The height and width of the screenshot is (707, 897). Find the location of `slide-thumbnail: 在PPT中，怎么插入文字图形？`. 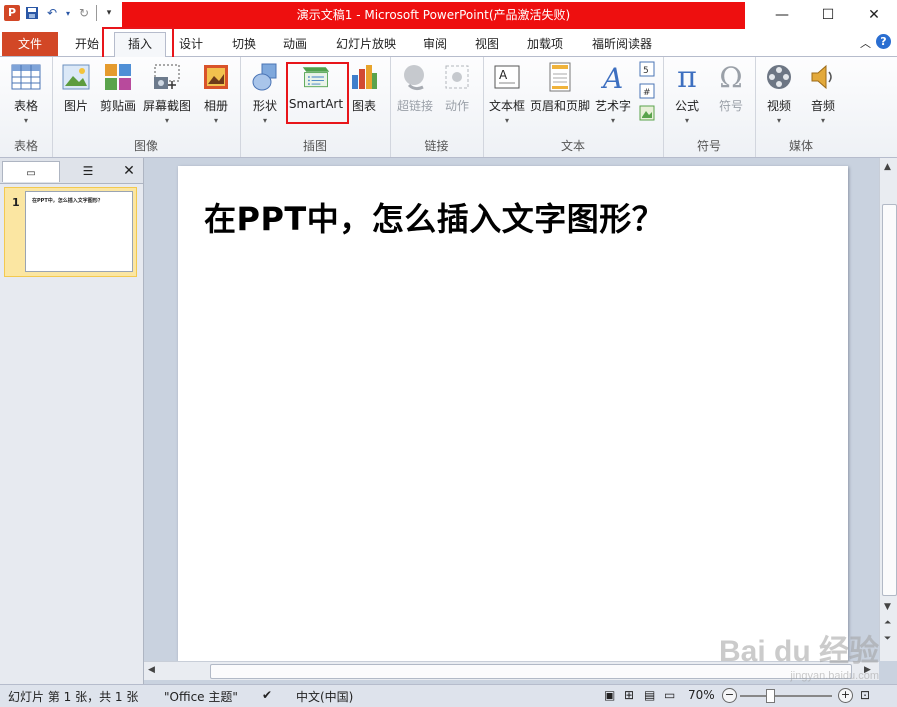

slide-thumbnail: 在PPT中，怎么插入文字图形？ is located at coordinates (79, 231).